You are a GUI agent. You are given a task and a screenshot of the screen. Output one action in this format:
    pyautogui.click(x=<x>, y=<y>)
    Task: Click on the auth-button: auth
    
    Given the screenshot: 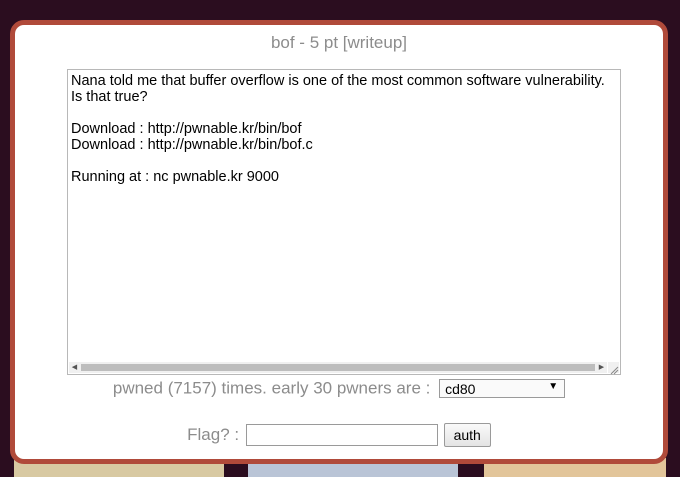 What is the action you would take?
    pyautogui.click(x=467, y=435)
    